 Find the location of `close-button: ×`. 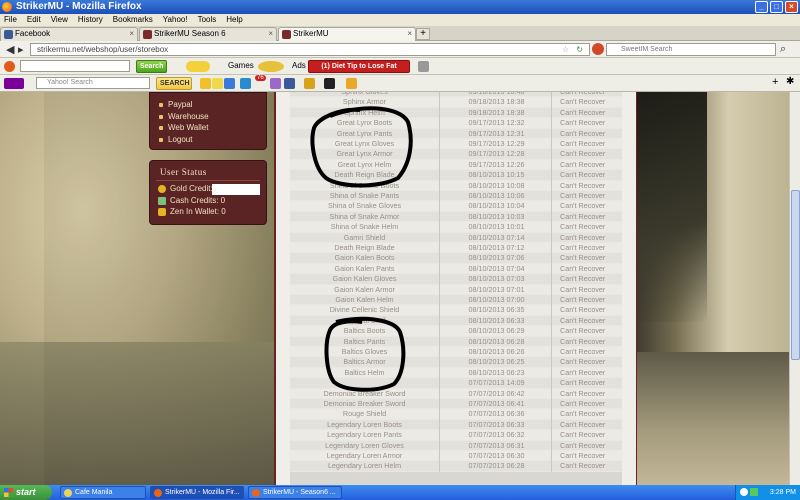

close-button: × is located at coordinates (791, 7).